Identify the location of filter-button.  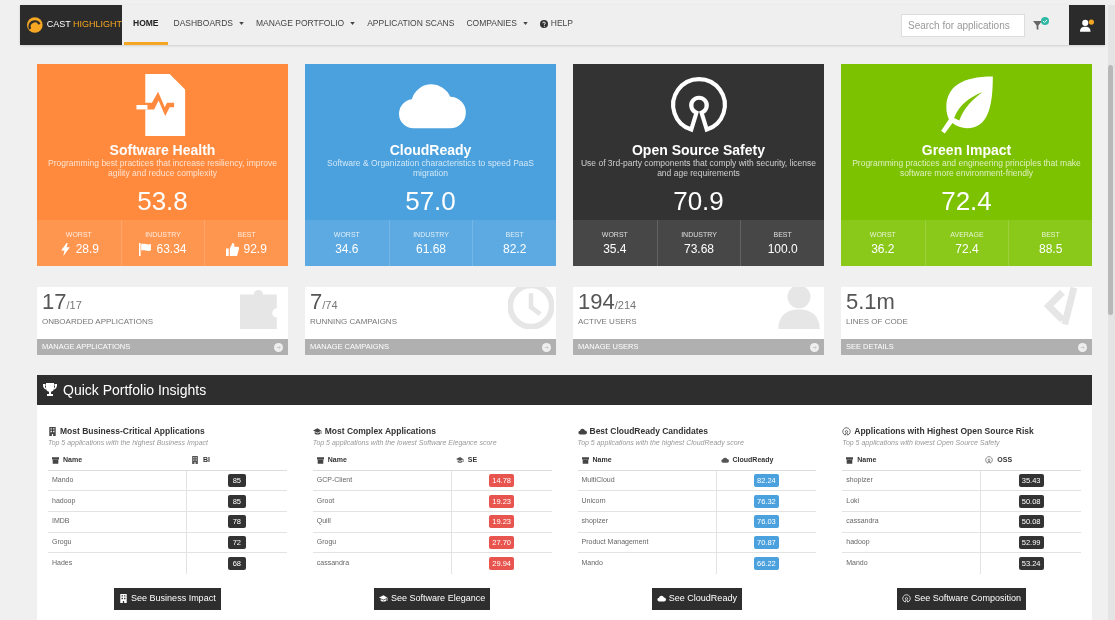
(1042, 25).